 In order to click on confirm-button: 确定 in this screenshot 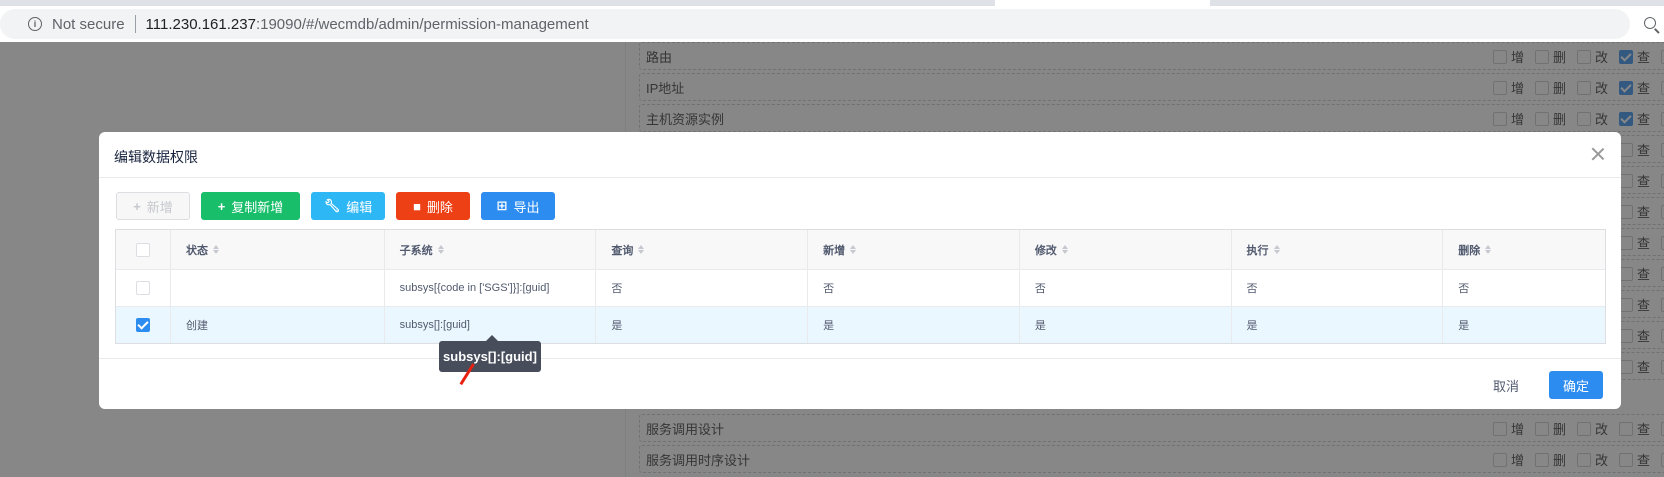, I will do `click(1576, 385)`.